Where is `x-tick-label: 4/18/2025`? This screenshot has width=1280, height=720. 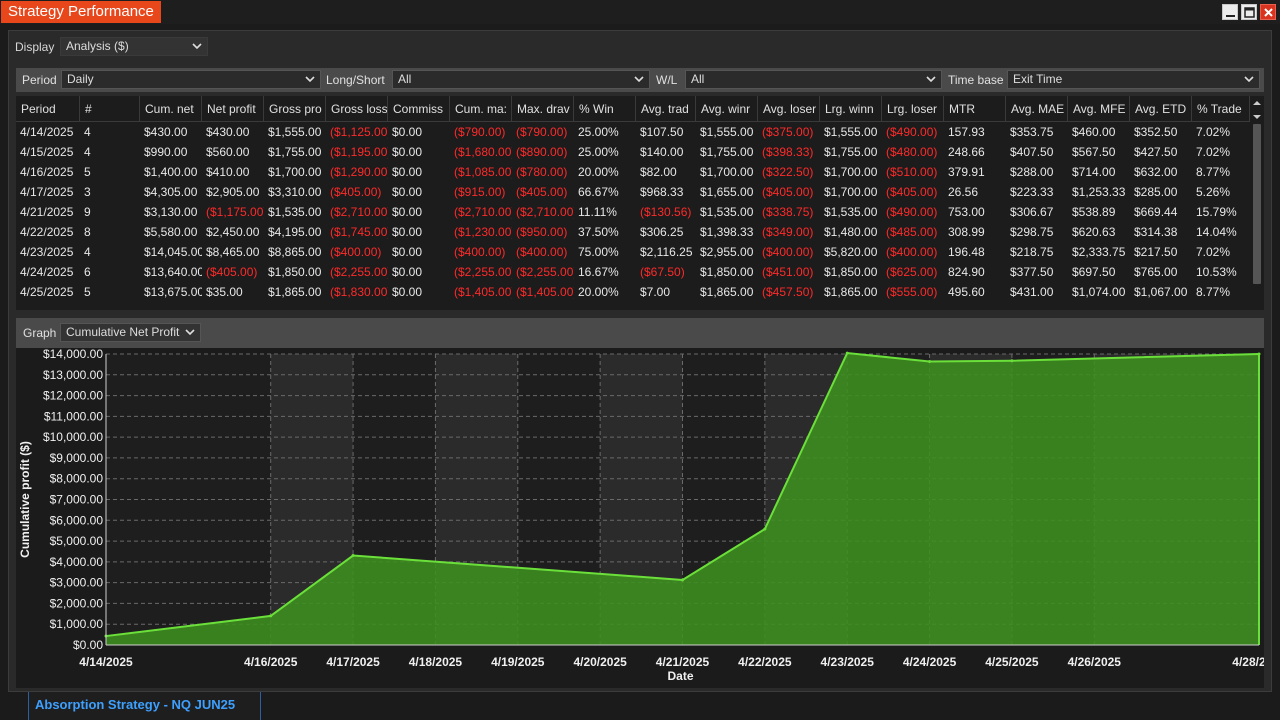 x-tick-label: 4/18/2025 is located at coordinates (436, 662).